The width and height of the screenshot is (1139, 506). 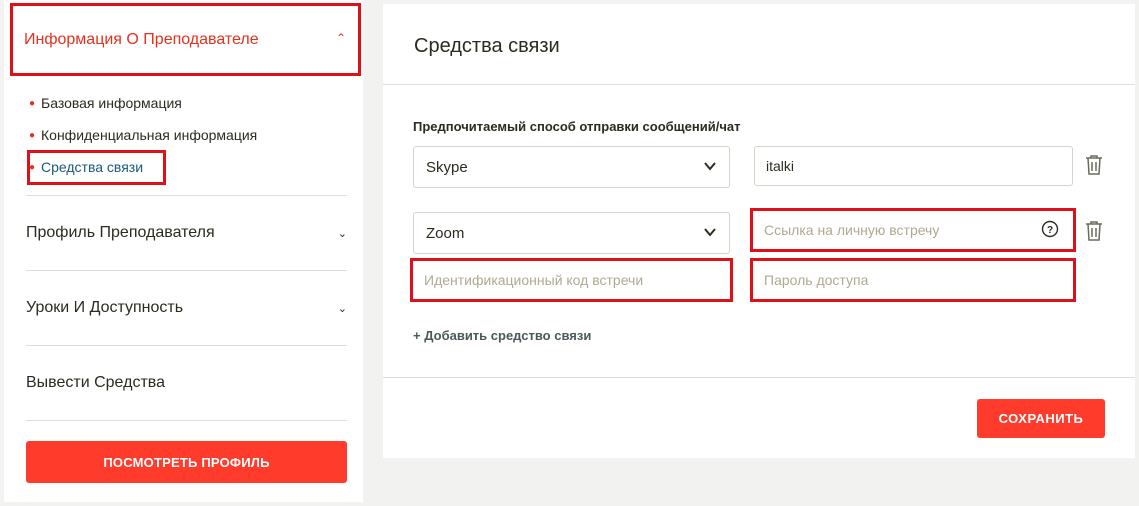 I want to click on method-select-2: Zoom, so click(x=571, y=233).